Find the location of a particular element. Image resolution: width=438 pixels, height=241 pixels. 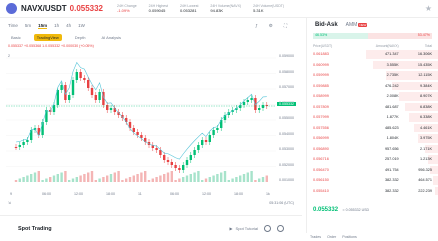

ask-total: 222.239 is located at coordinates (425, 190).